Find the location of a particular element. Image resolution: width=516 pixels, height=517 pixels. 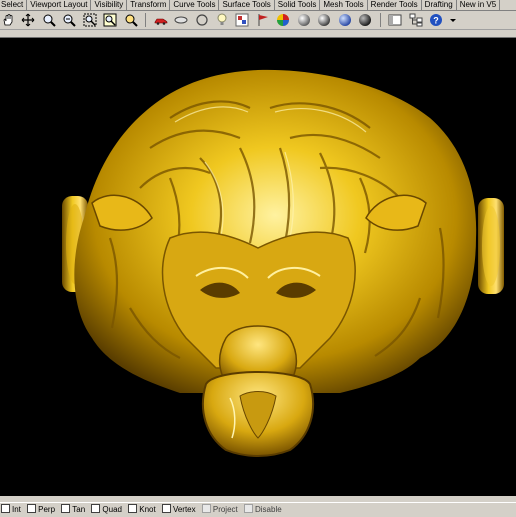

toggle-panel-icon is located at coordinates (395, 20).